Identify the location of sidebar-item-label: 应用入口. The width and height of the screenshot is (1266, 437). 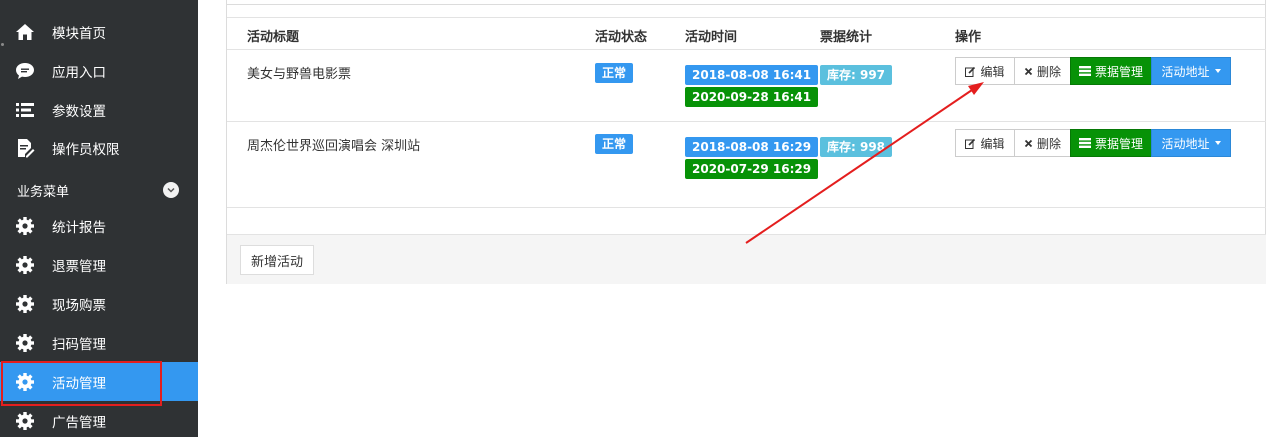
(79, 72).